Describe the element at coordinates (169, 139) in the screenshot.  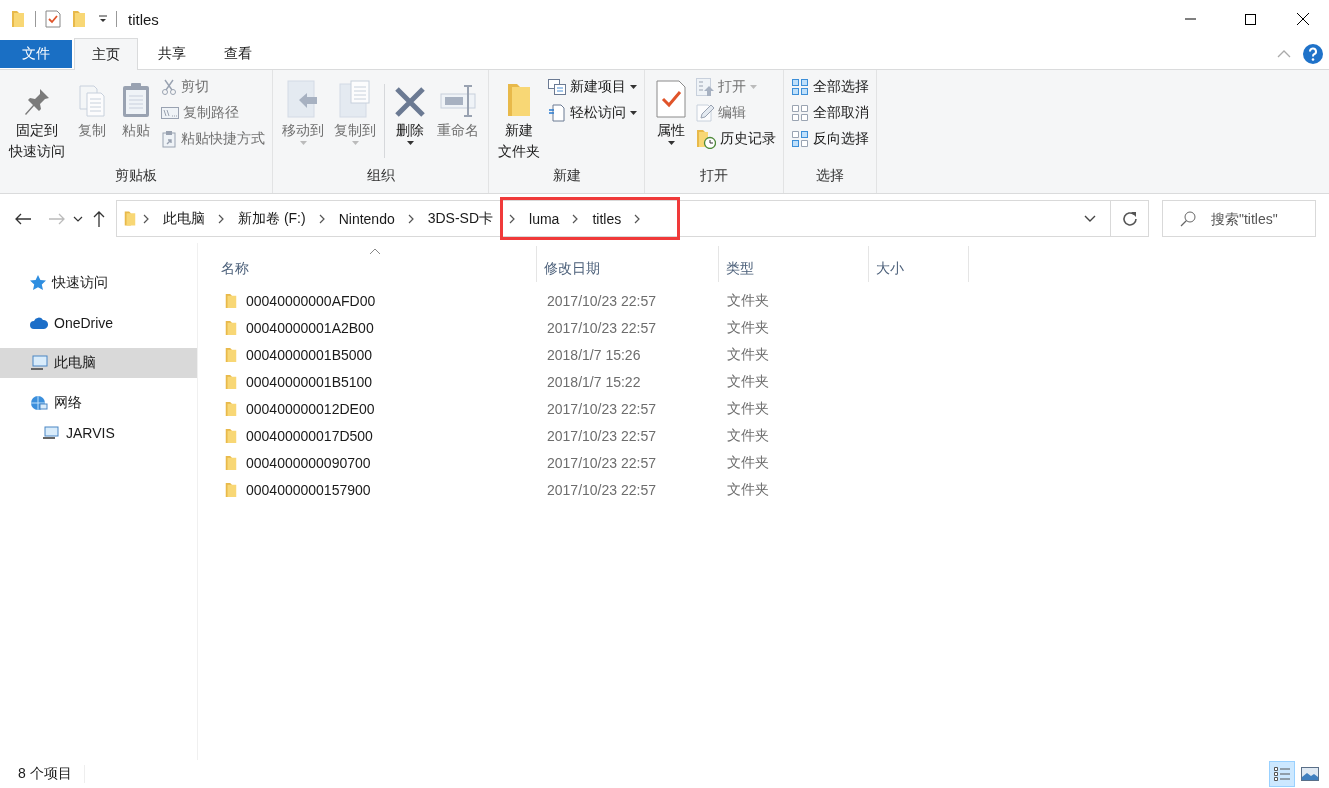
I see `shortcut-icon` at that location.